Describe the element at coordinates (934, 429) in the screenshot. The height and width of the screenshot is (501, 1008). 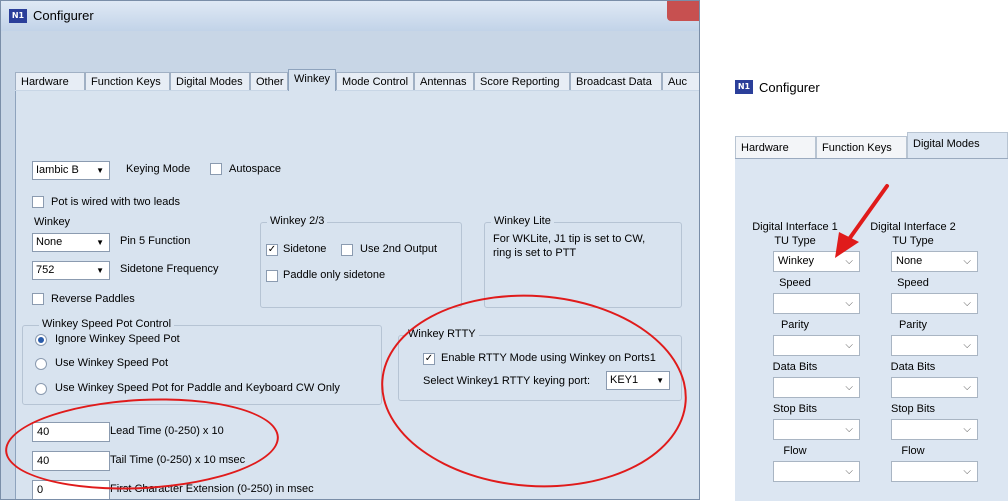
I see `interface2-stop-bits-select: ⌵` at that location.